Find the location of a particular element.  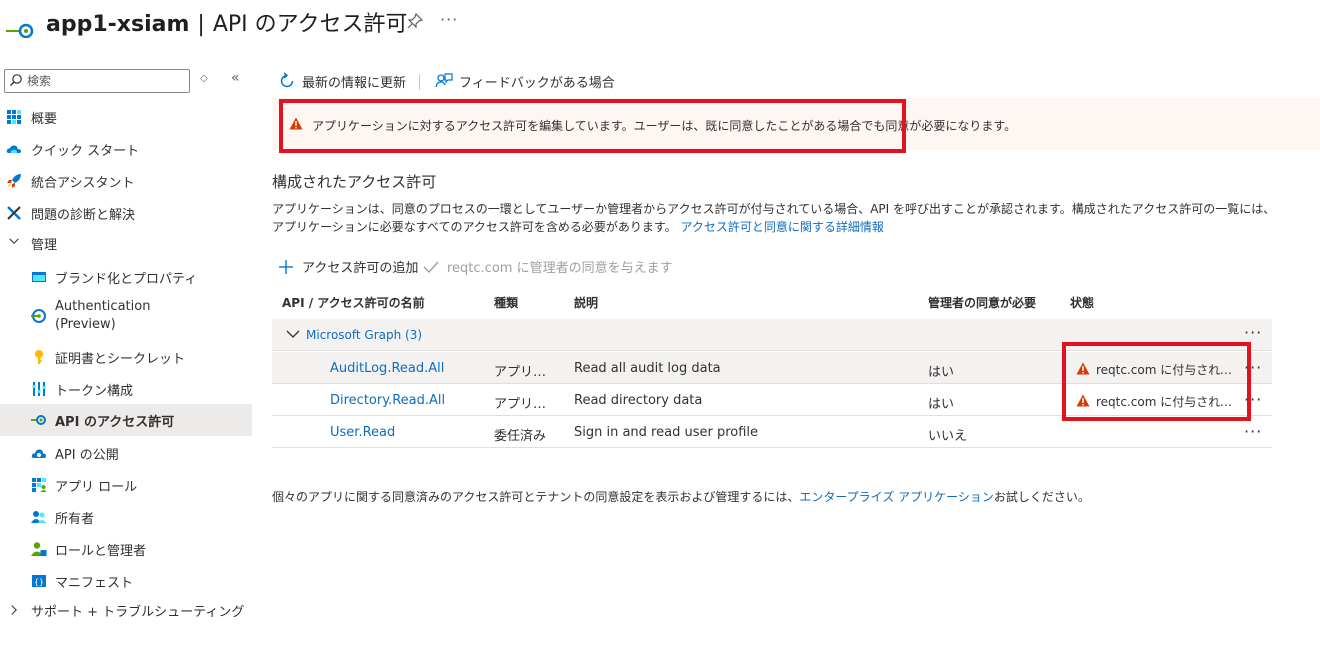

sidebar-item-label: 所有者 is located at coordinates (75, 519).